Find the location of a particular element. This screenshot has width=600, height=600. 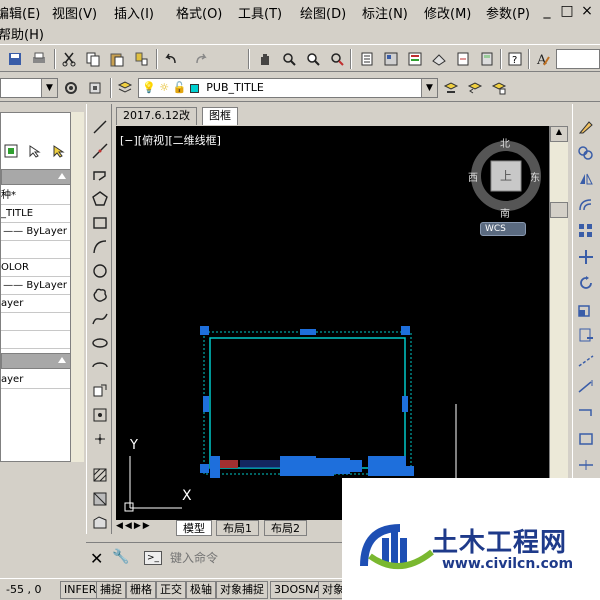

frame-outer-outline is located at coordinates (307, 403).